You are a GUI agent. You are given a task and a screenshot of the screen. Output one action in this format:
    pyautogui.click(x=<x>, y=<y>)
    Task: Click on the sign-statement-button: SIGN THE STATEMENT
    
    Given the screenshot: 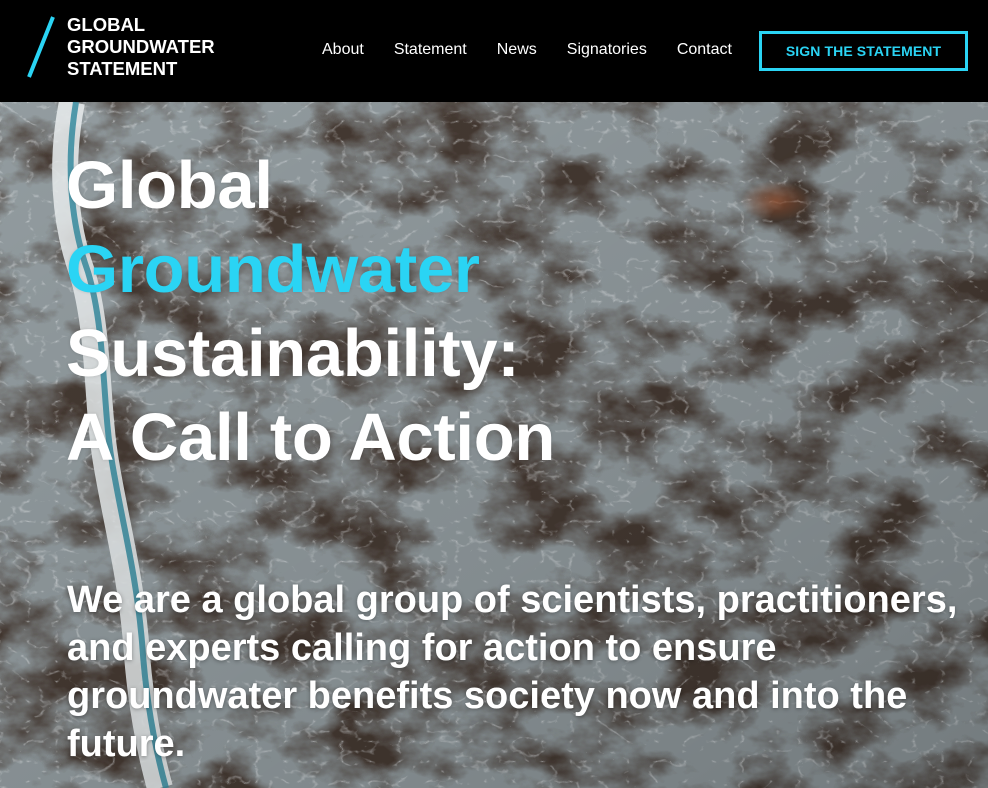 What is the action you would take?
    pyautogui.click(x=863, y=51)
    